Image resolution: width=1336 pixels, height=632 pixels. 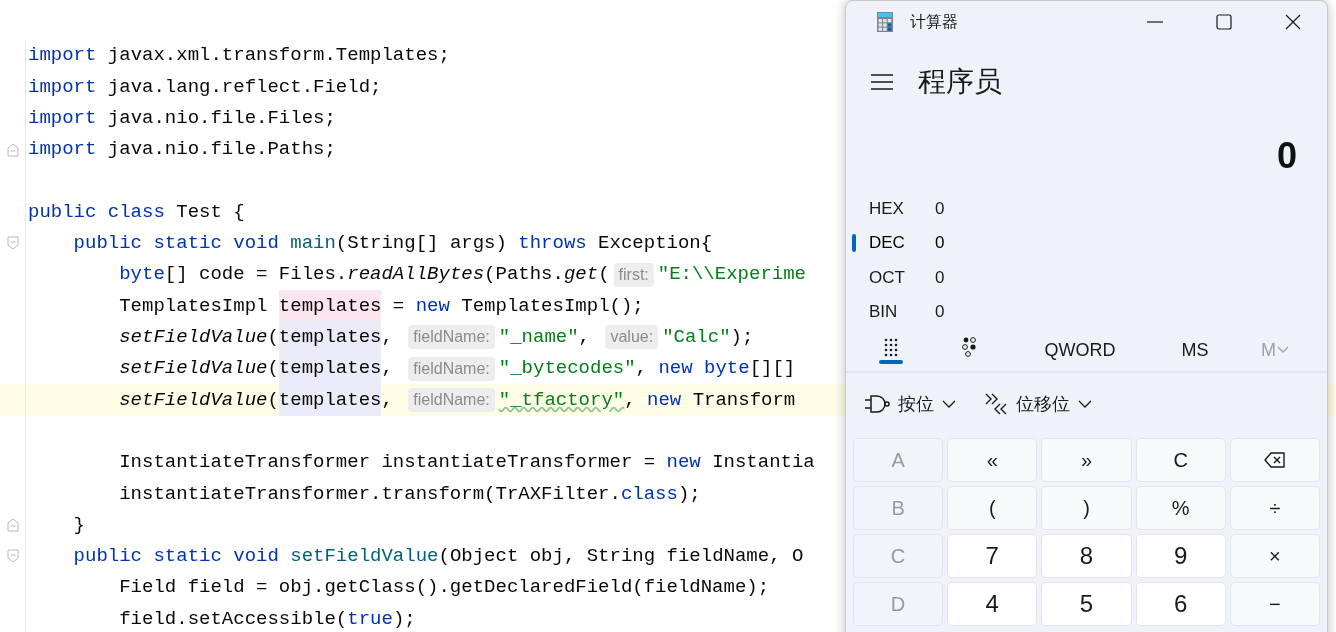 What do you see at coordinates (336, 306) in the screenshot?
I see `code-text: TemplatesImpl templates = new TemplatesImpl();` at bounding box center [336, 306].